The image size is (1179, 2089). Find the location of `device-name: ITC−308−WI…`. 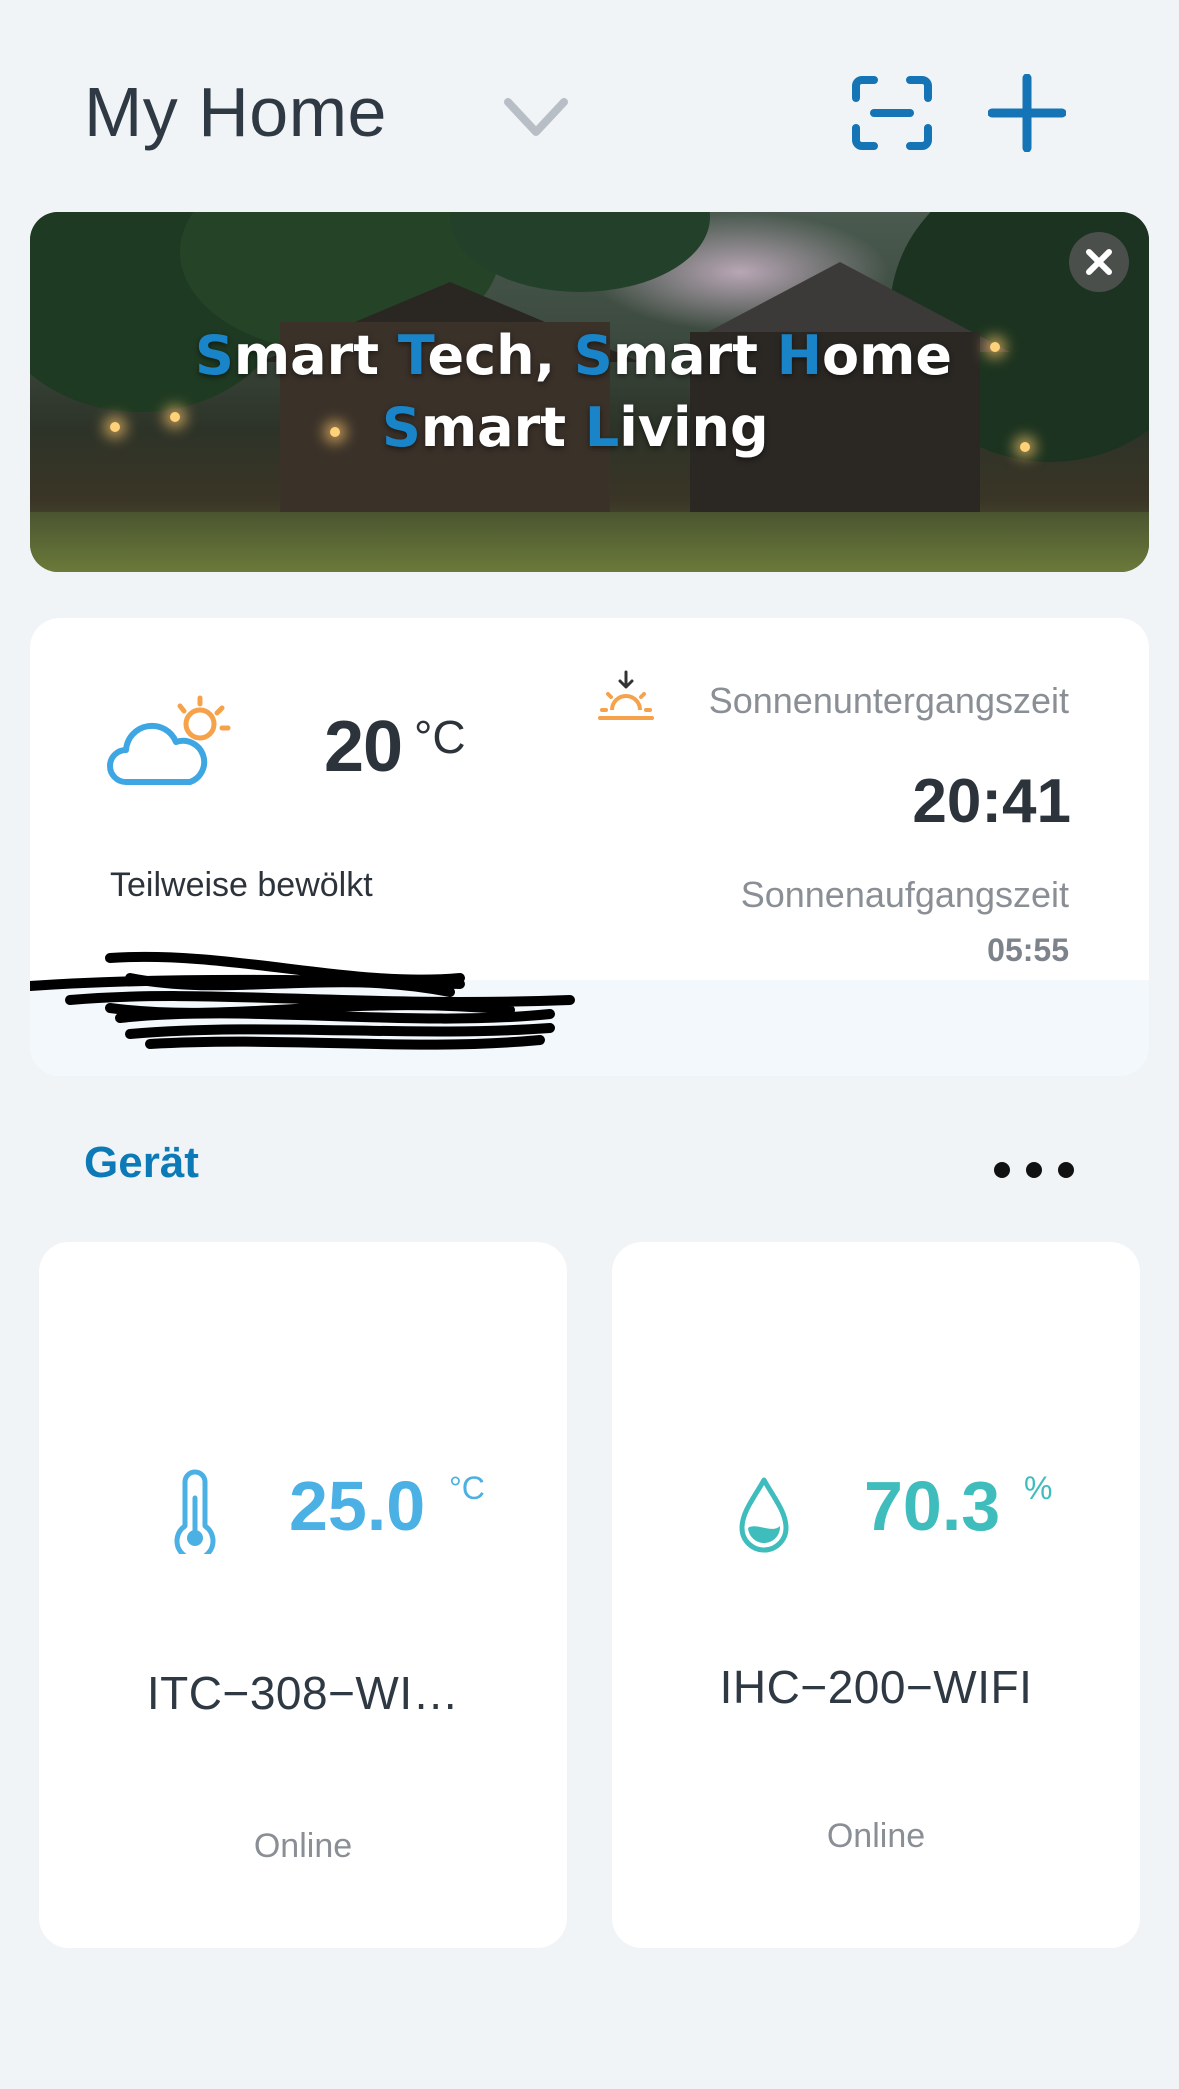

device-name: ITC−308−WI… is located at coordinates (303, 1693).